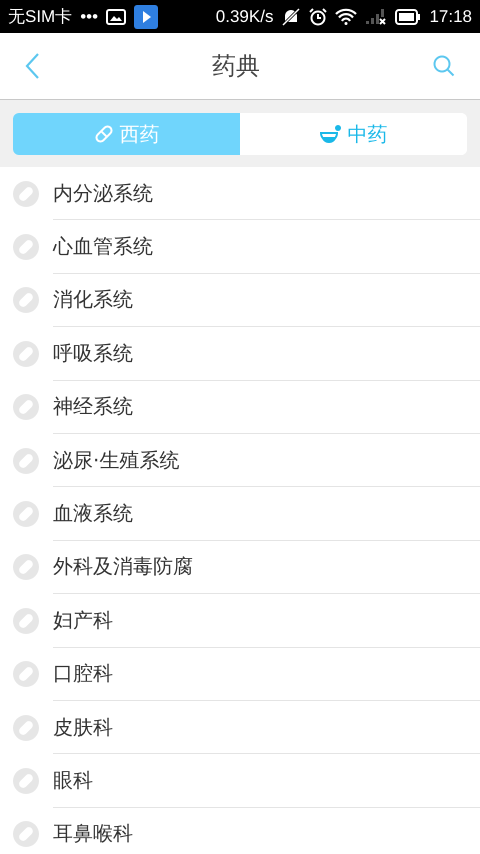 The image size is (480, 854). I want to click on category-item: 耳鼻喉科, so click(266, 830).